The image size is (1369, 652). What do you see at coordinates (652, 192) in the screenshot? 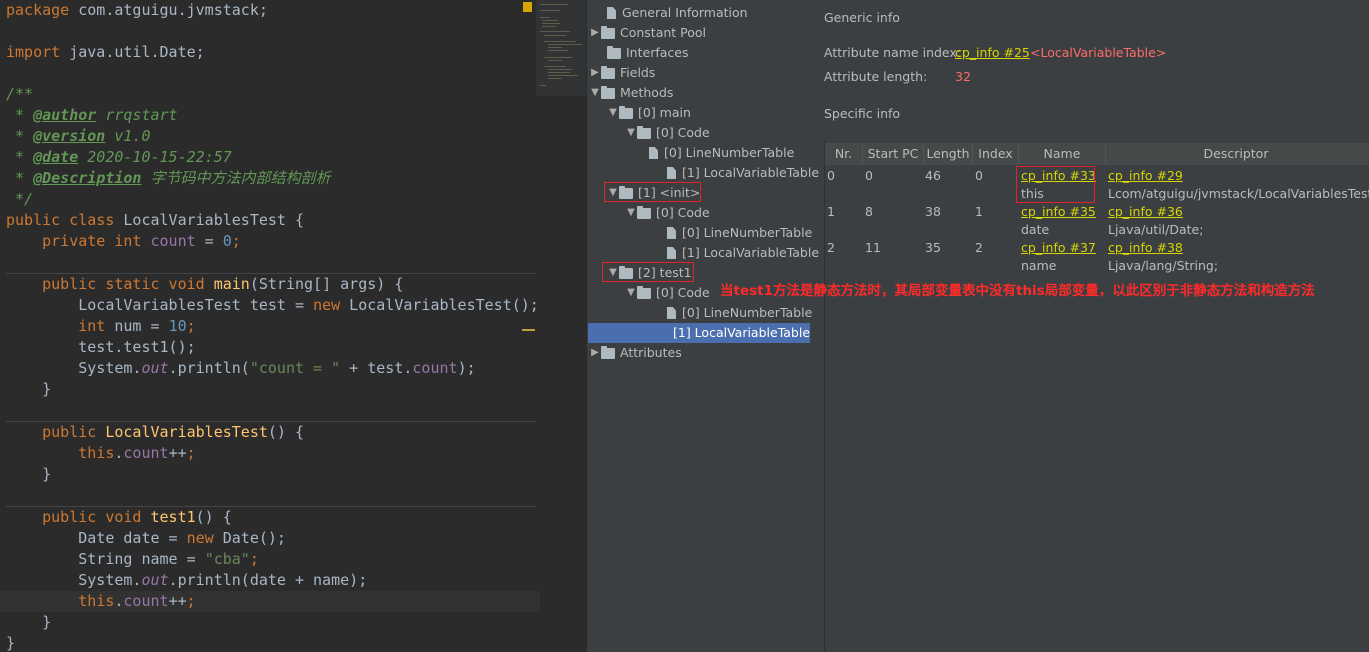
I see `highlight-box-init` at bounding box center [652, 192].